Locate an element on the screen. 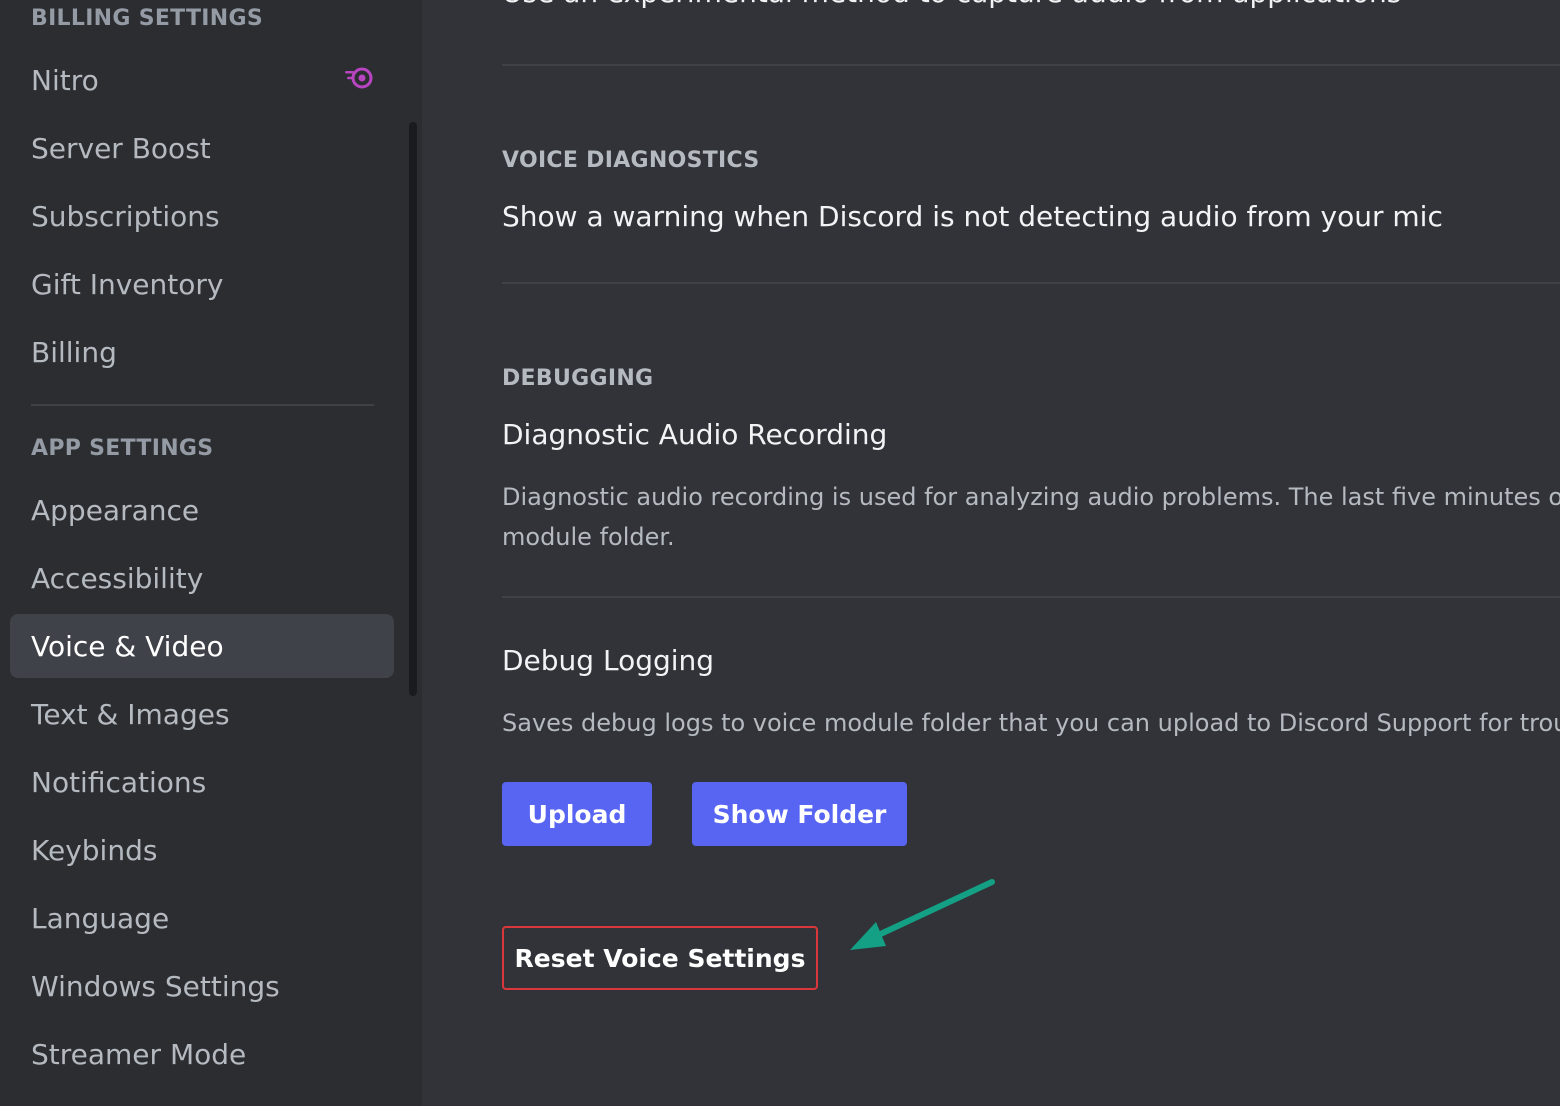  sidebar-item-streamer-mode: Streamer Mode is located at coordinates (202, 1054).